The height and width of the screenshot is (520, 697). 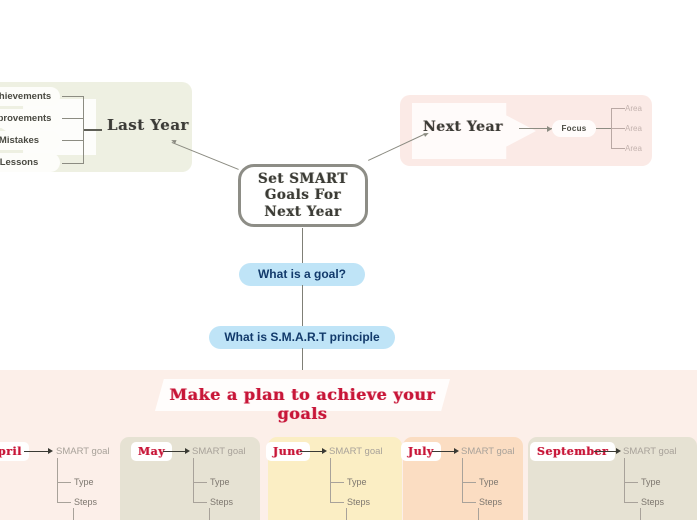 I want to click on last-year-item-achievements: Achievements, so click(x=30, y=96).